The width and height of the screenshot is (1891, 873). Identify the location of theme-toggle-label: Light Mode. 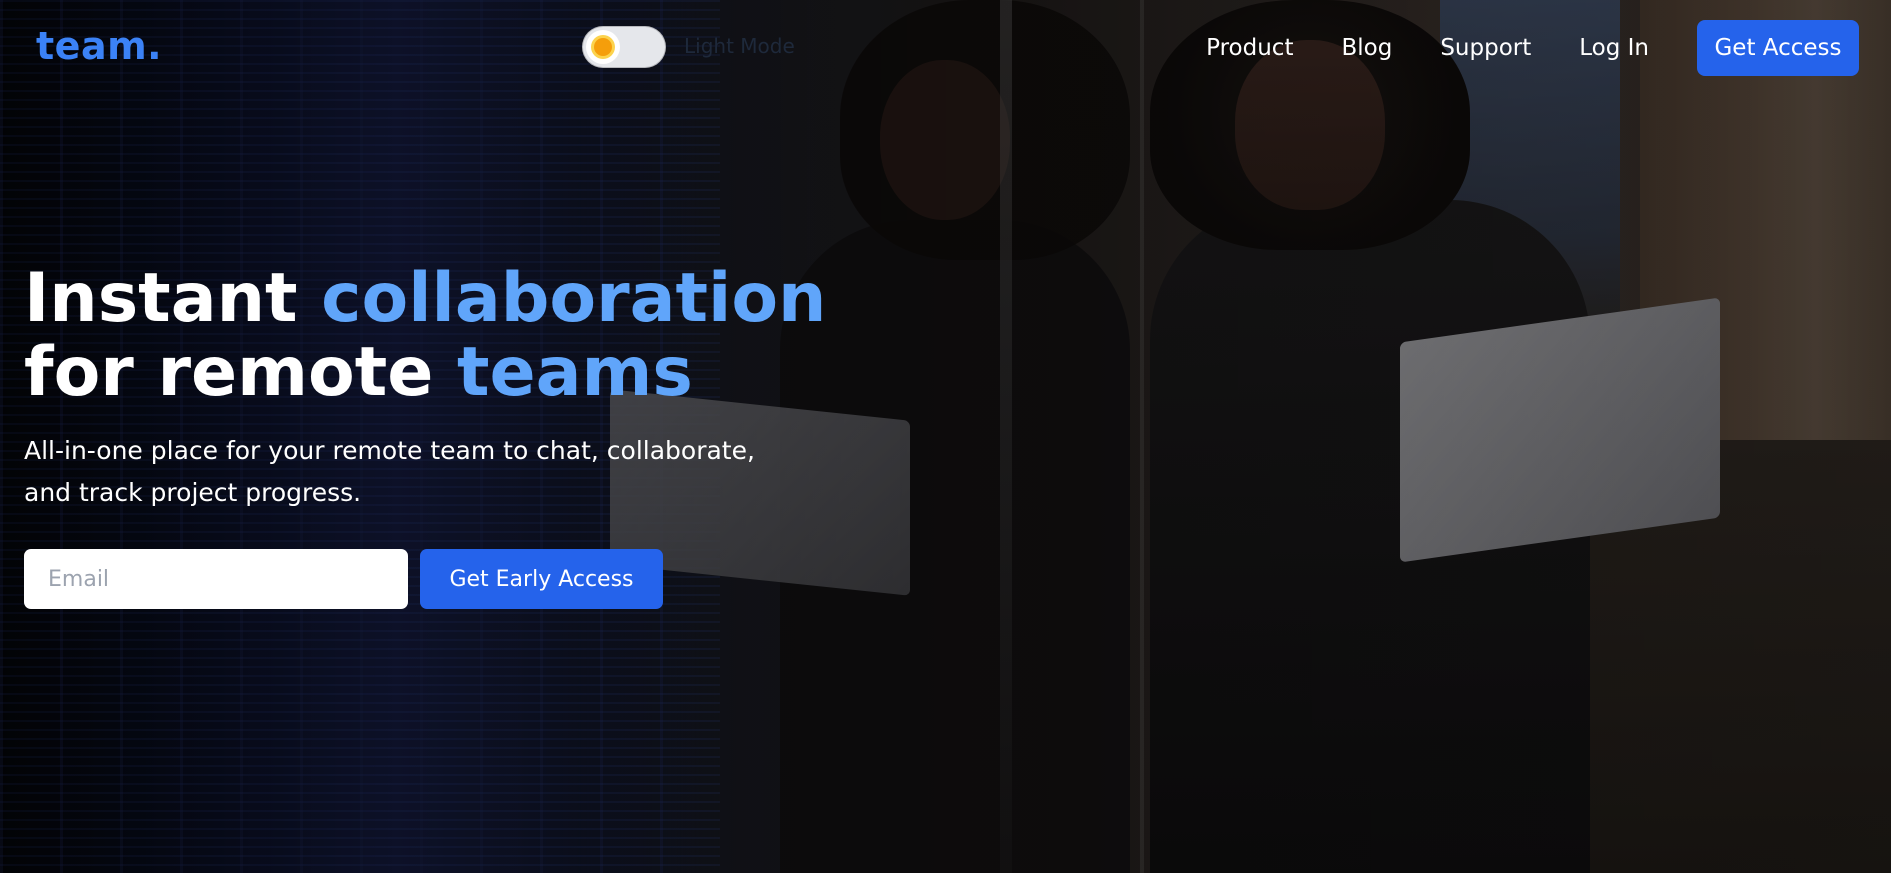
(739, 46).